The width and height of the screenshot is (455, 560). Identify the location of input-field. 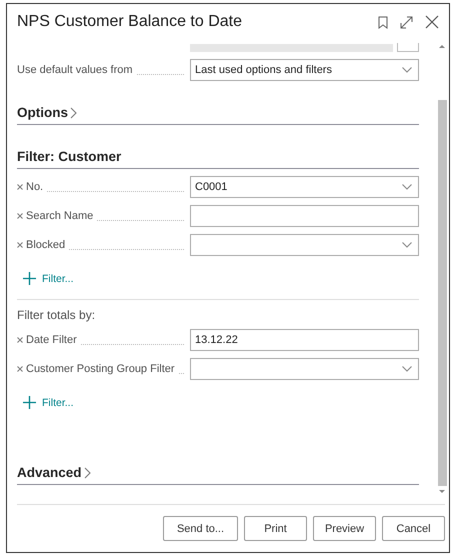
(304, 216).